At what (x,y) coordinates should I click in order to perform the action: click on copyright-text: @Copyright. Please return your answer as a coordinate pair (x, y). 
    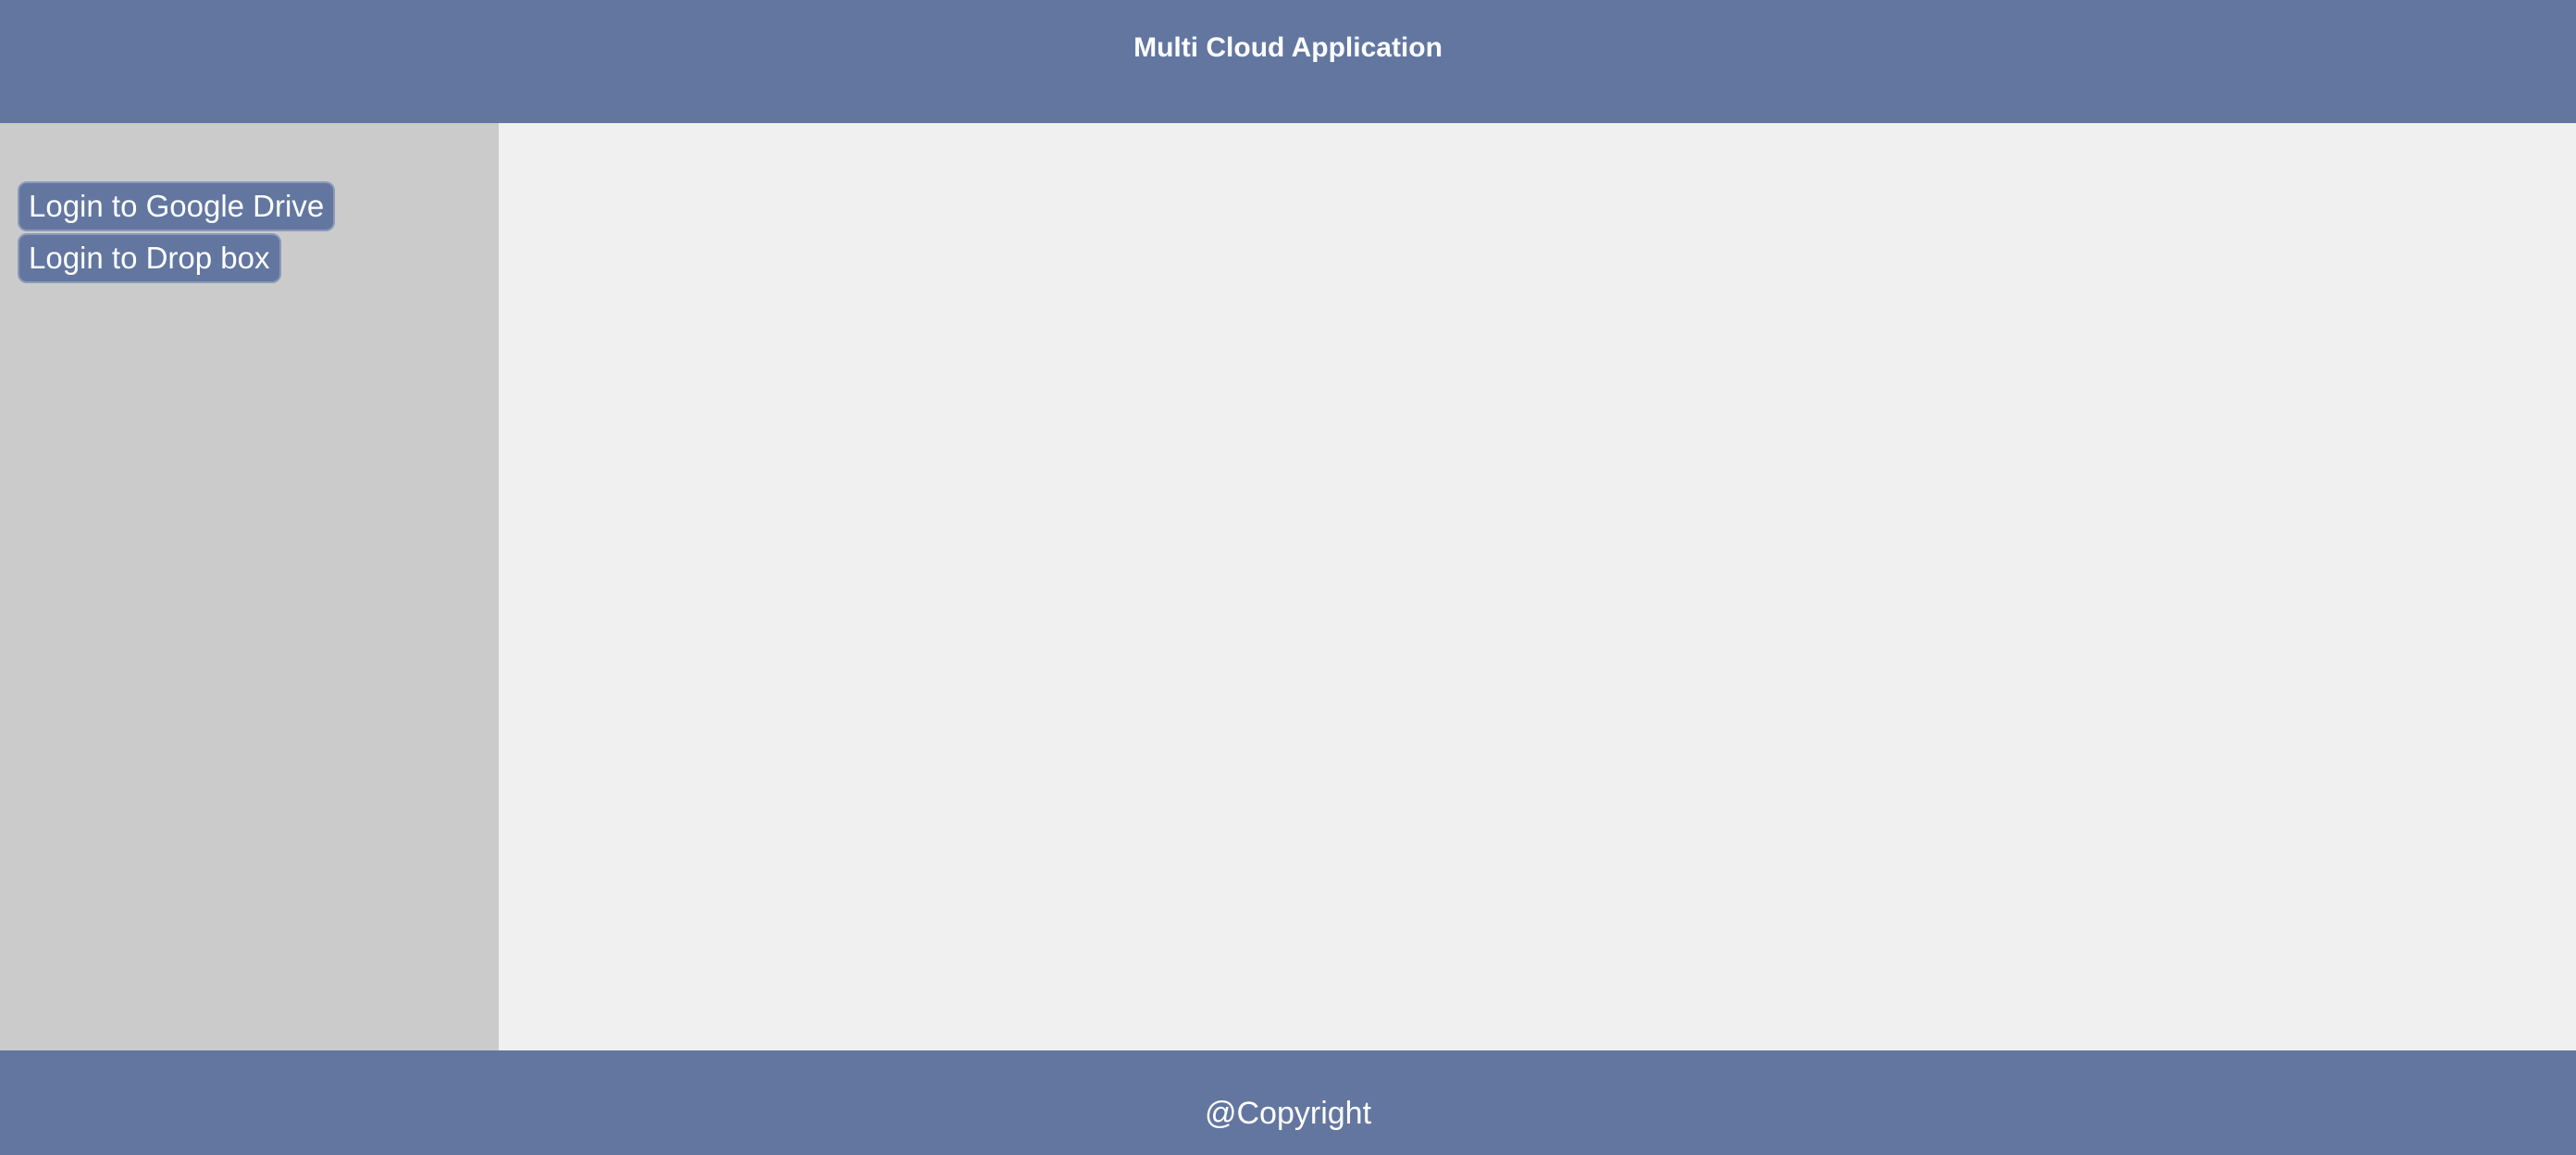
    Looking at the image, I should click on (1288, 1113).